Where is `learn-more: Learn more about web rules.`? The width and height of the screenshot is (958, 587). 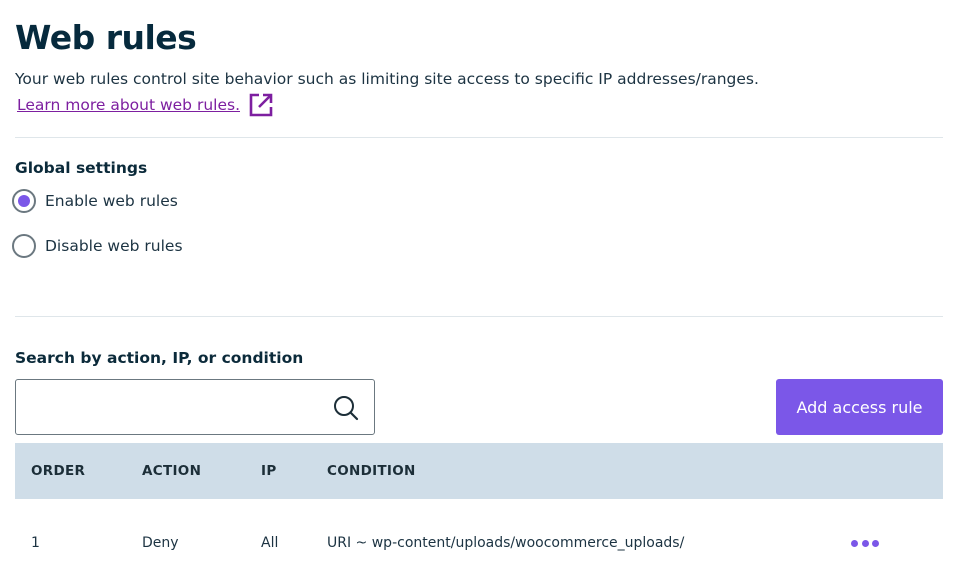
learn-more: Learn more about web rules. is located at coordinates (145, 105).